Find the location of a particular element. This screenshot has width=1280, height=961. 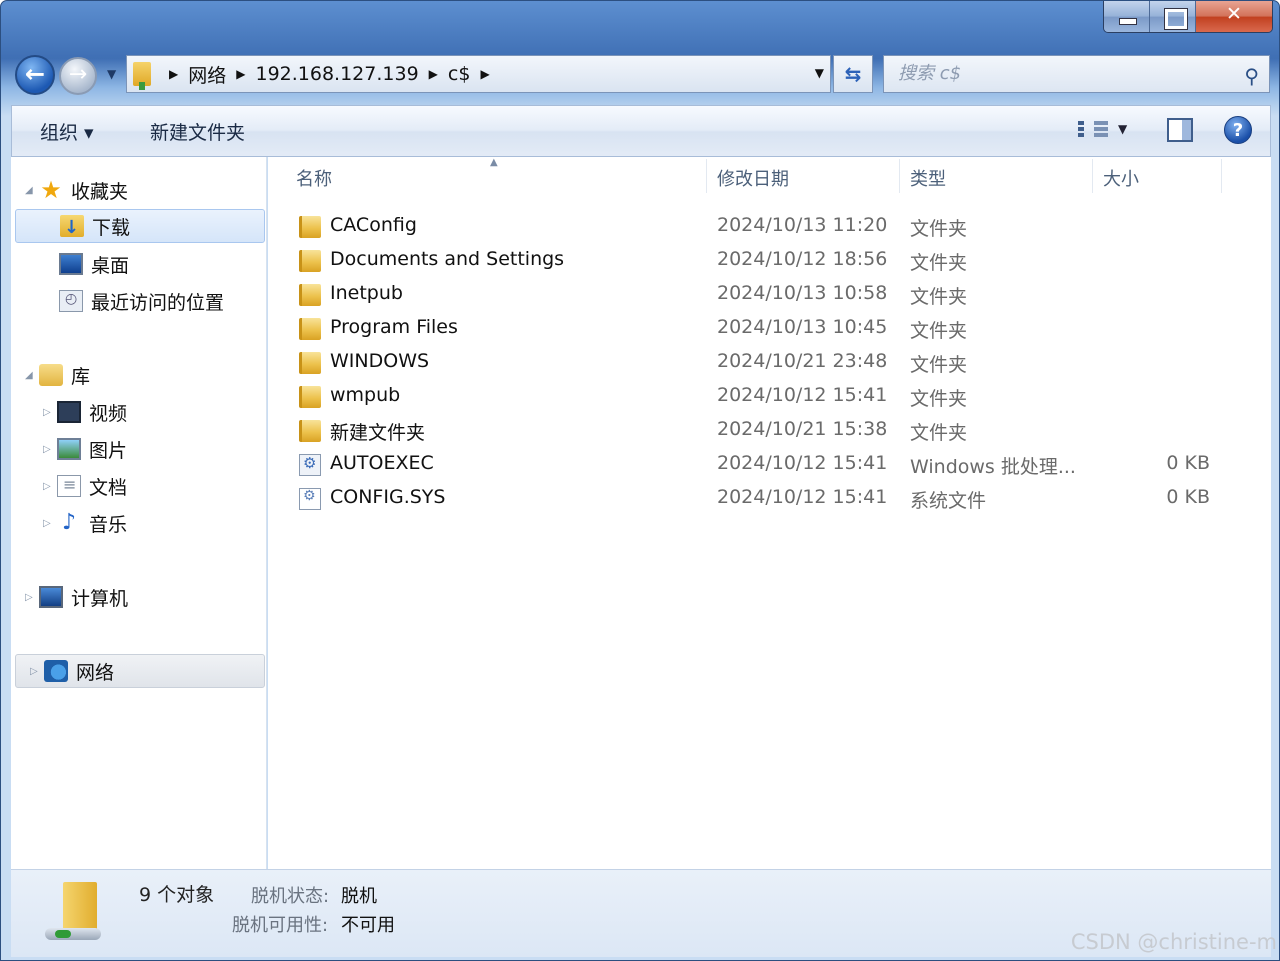

column-header-size: 大小 is located at coordinates (1121, 178).